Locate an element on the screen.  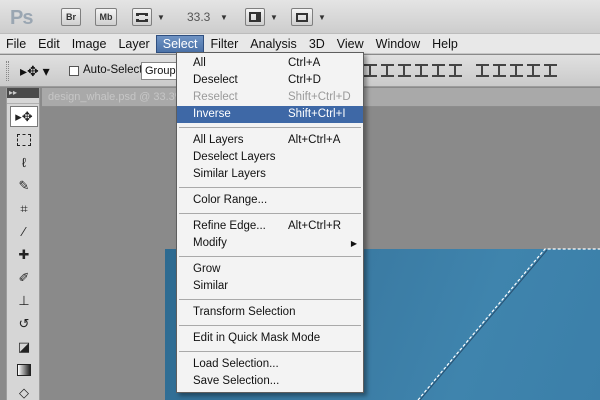
menu-item-shortcut: Shift+Ctrl+D is located at coordinates (319, 97).